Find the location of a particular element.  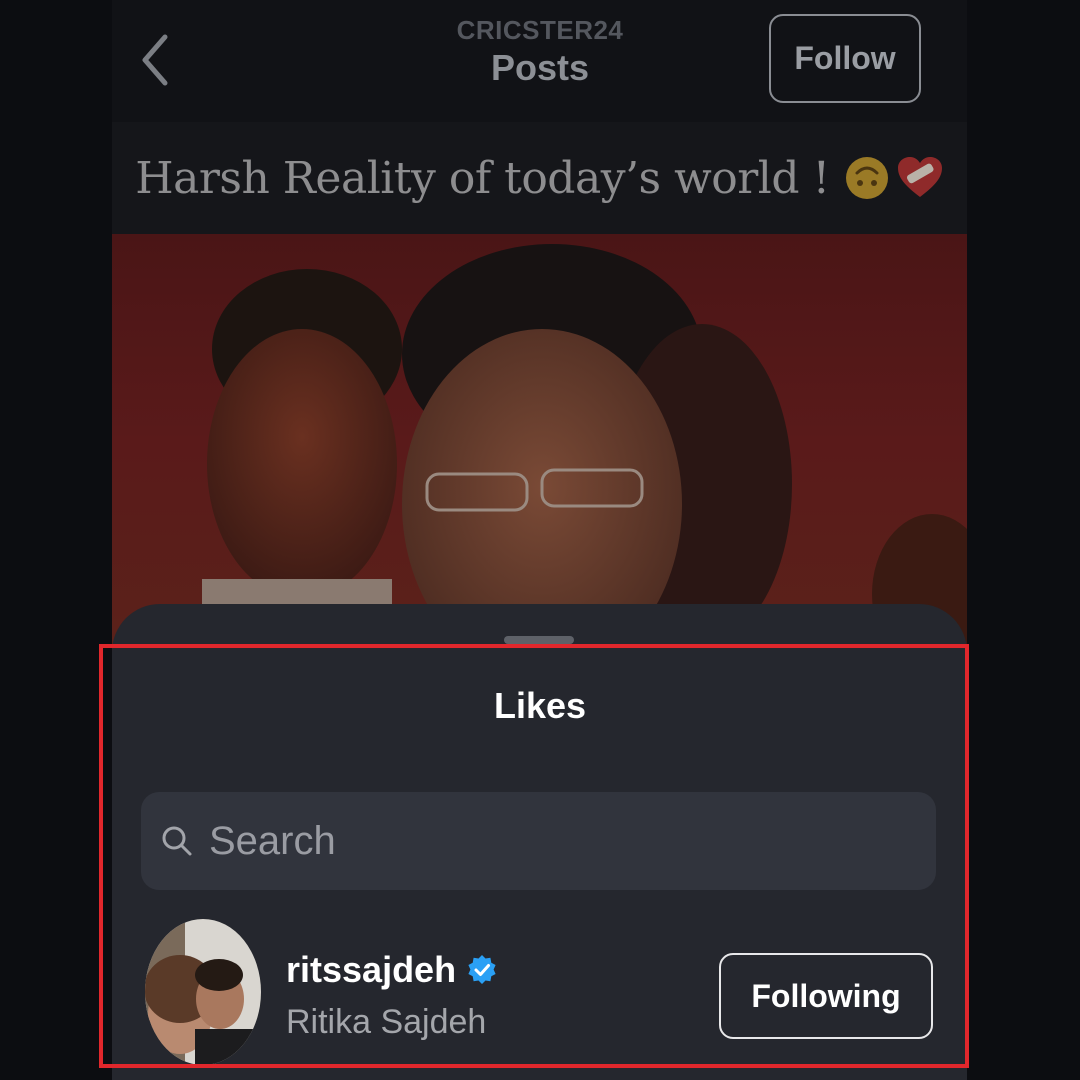

likes-title: Likes is located at coordinates (540, 705).